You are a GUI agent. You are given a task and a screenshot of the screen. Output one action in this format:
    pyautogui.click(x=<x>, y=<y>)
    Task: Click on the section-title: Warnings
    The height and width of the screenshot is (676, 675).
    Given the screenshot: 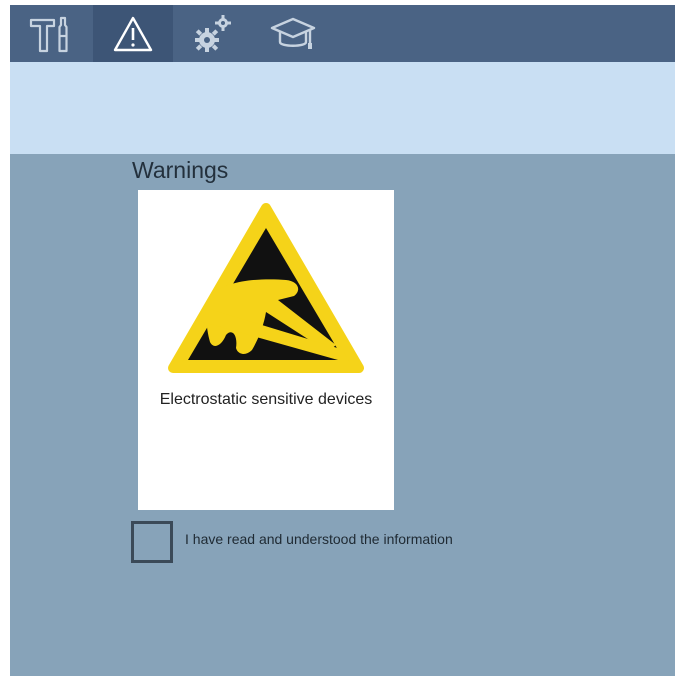 What is the action you would take?
    pyautogui.click(x=180, y=170)
    